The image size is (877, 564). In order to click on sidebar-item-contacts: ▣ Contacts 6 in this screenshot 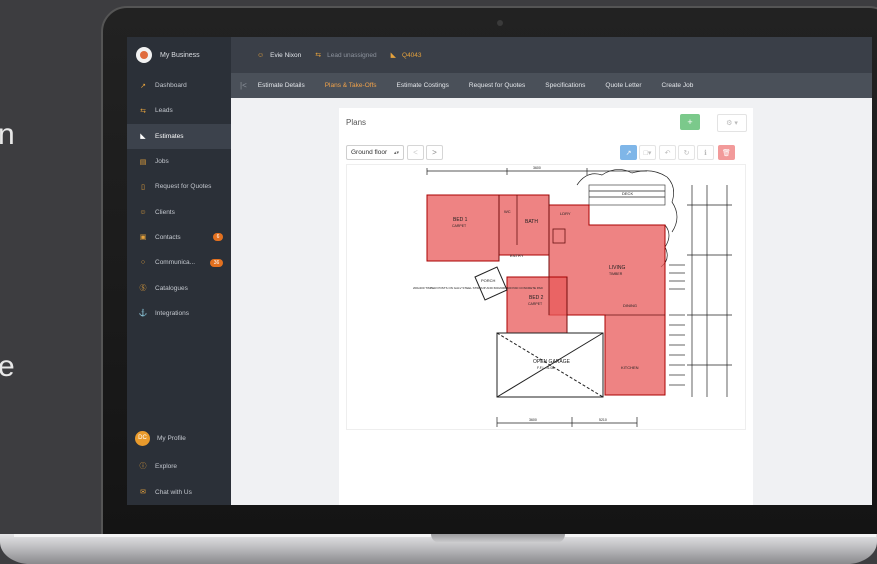, I will do `click(179, 237)`.